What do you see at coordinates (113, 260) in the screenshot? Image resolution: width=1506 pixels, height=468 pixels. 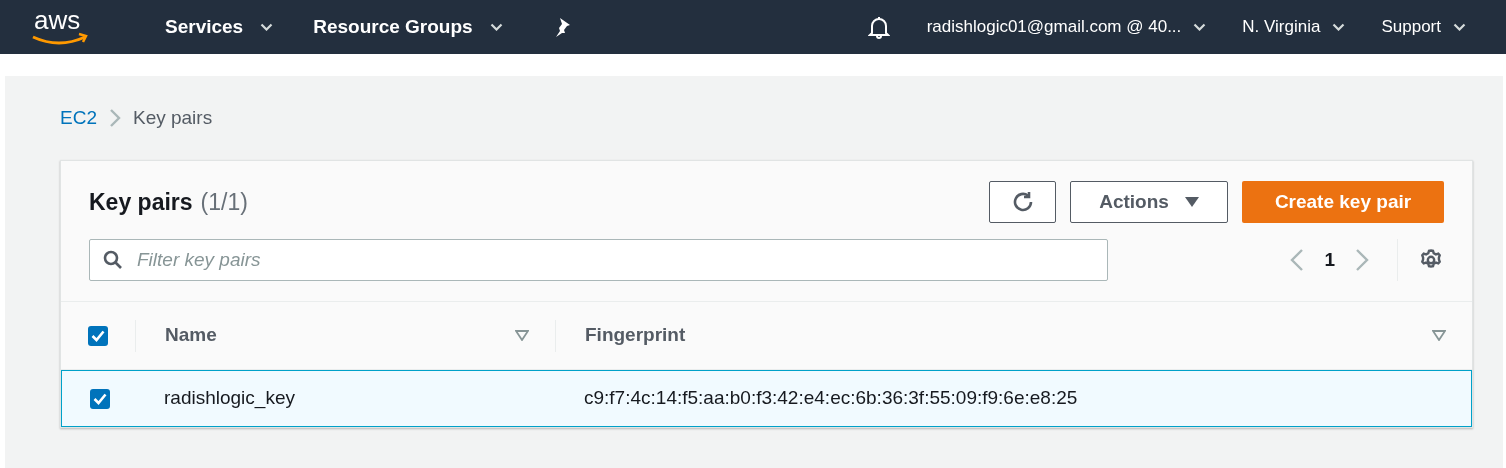 I see `search-icon` at bounding box center [113, 260].